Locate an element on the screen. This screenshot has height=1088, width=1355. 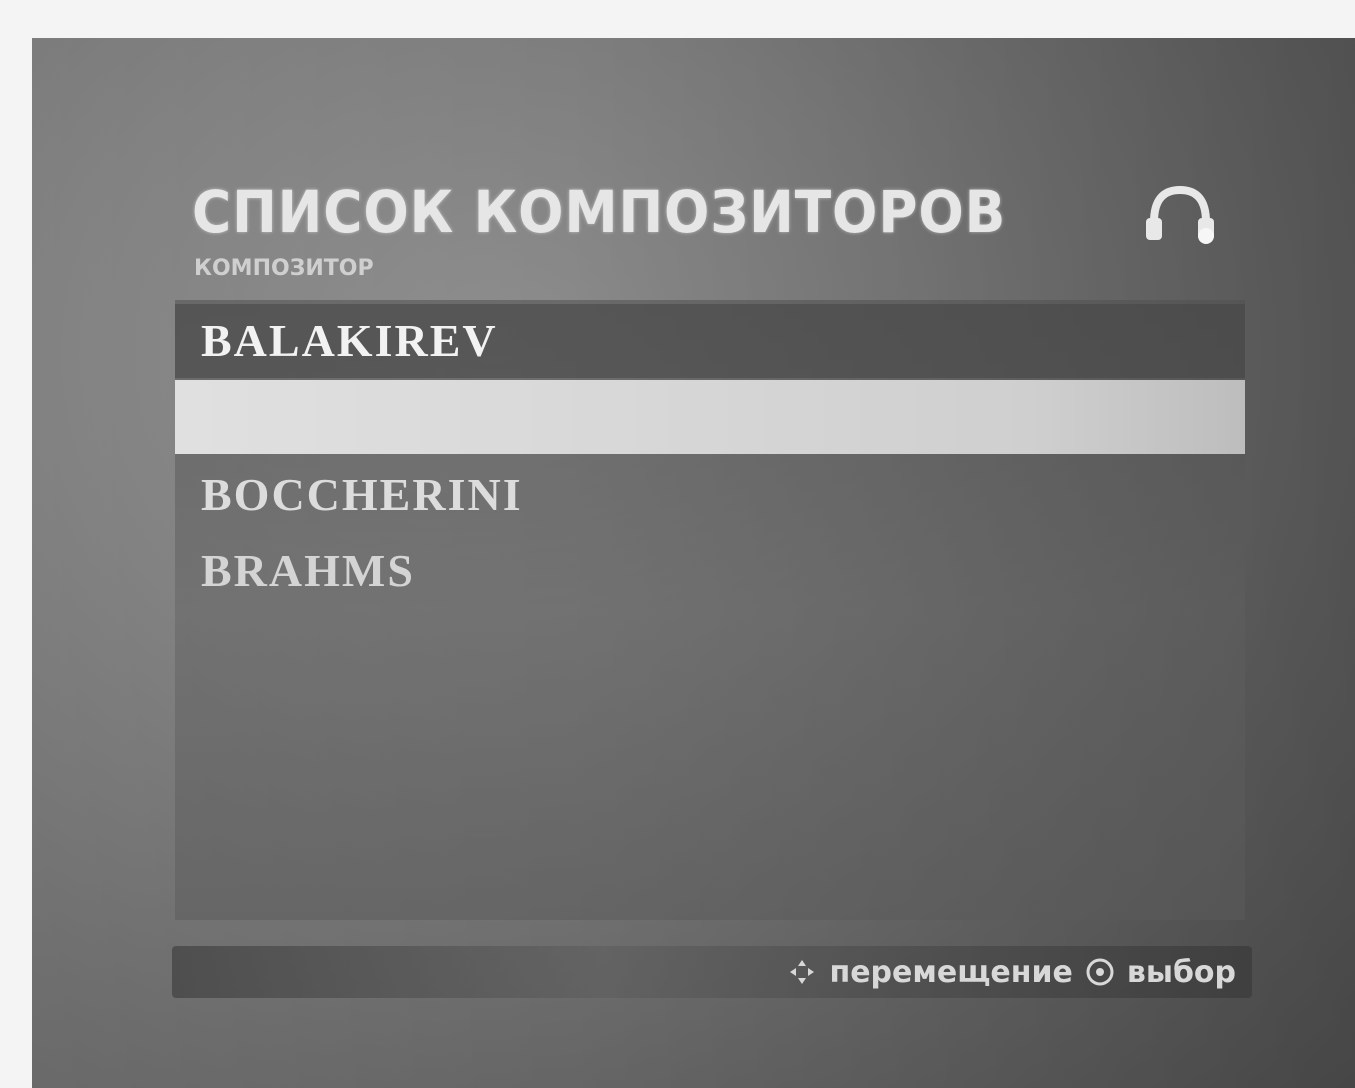
page-title: СПИСОК КОМПОЗИТОРОВ is located at coordinates (599, 212).